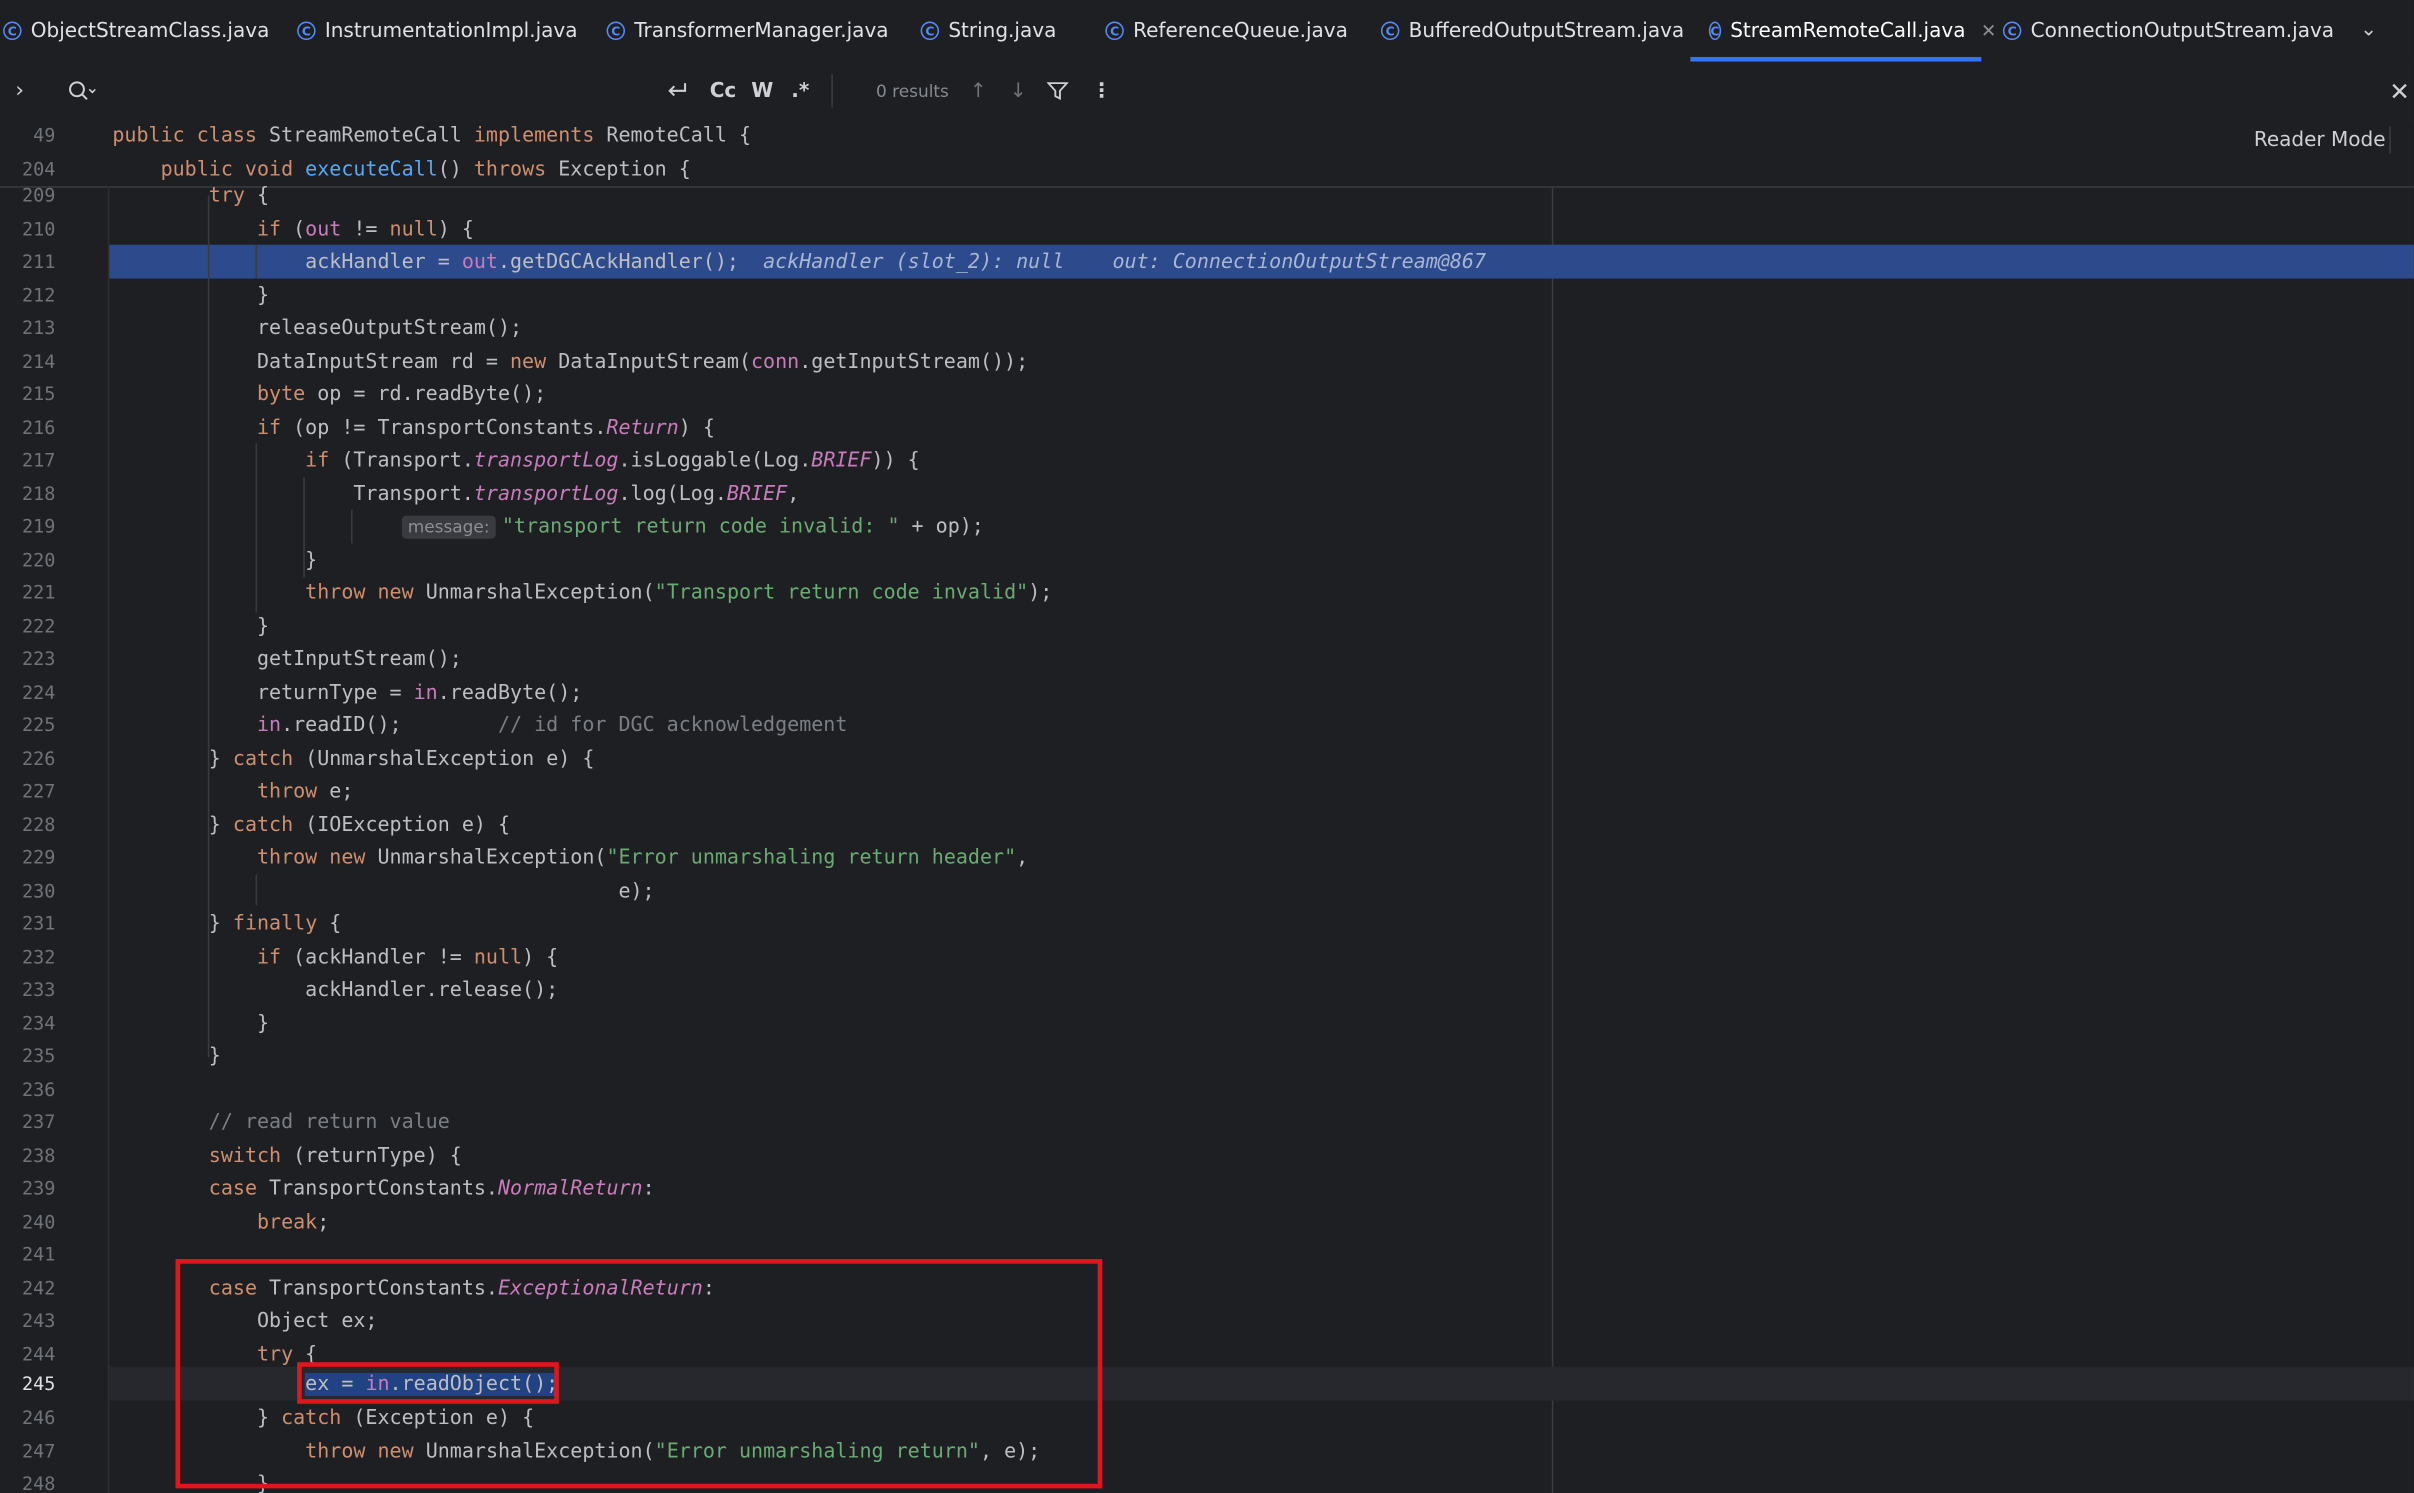 This screenshot has height=1493, width=2414. What do you see at coordinates (1207, 1123) in the screenshot?
I see `code-line: 237 // read return value` at bounding box center [1207, 1123].